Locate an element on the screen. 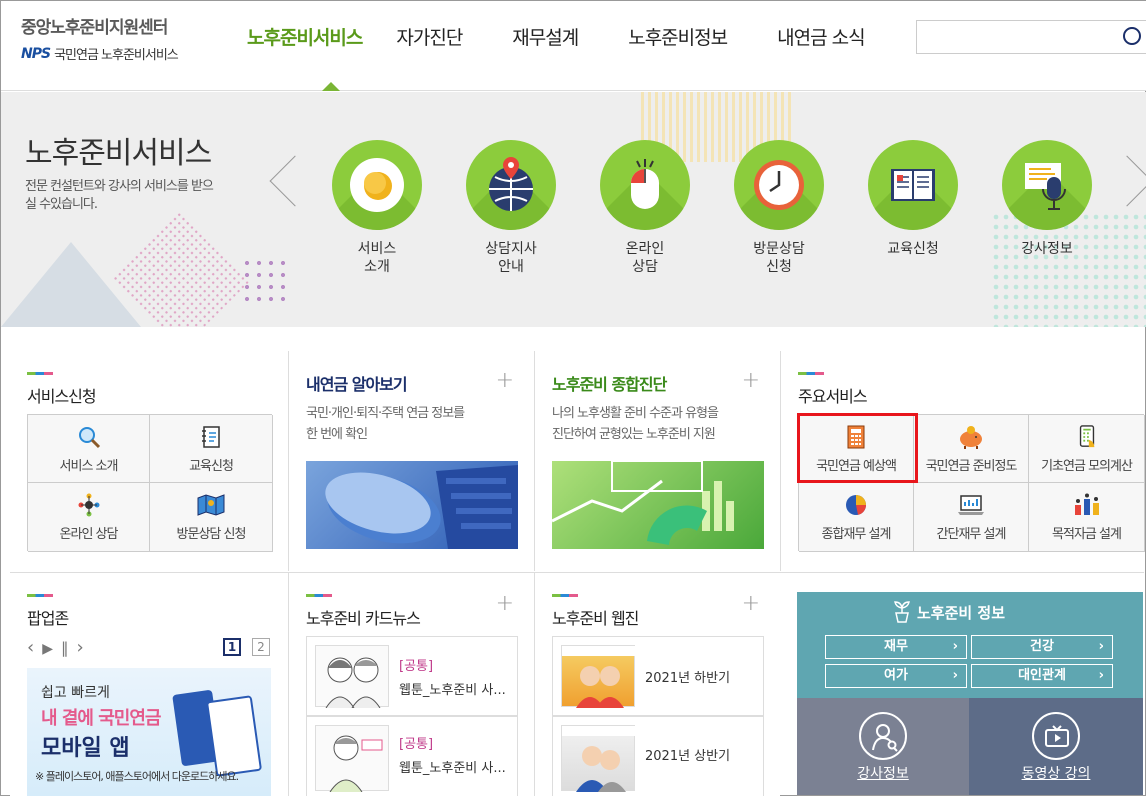 Image resolution: width=1146 pixels, height=796 pixels. popup-page-2: 2 is located at coordinates (261, 647).